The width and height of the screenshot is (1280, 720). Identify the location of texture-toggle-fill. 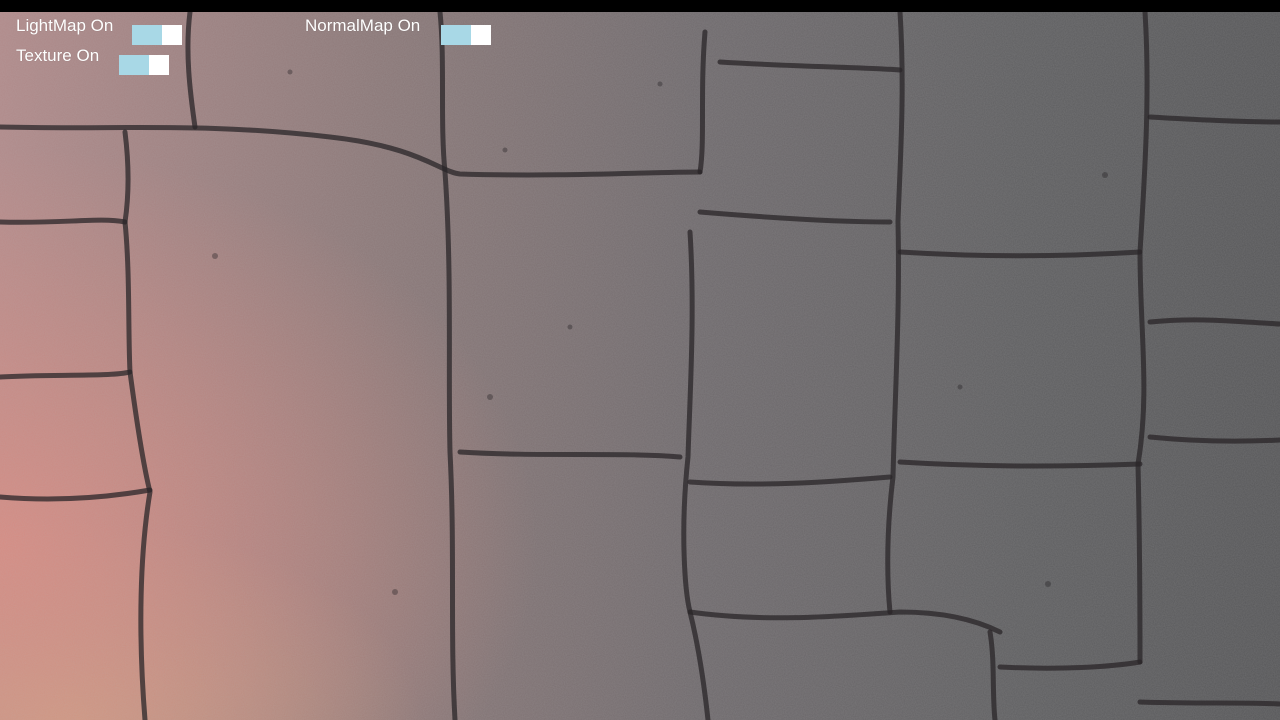
(134, 65).